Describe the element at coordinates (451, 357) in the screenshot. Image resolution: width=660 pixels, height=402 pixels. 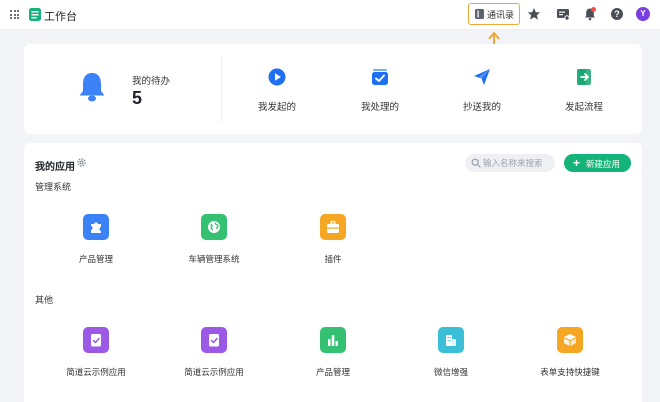
I see `app-item: 微信增强` at that location.